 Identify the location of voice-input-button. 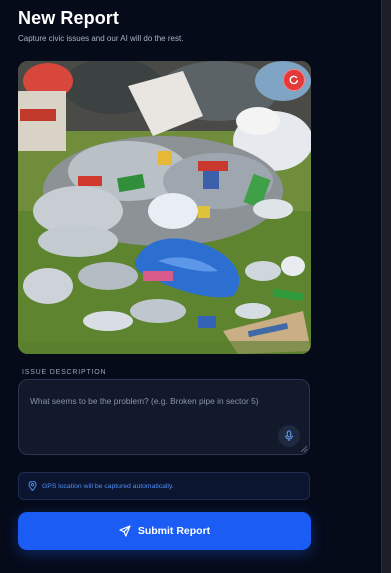
(289, 436).